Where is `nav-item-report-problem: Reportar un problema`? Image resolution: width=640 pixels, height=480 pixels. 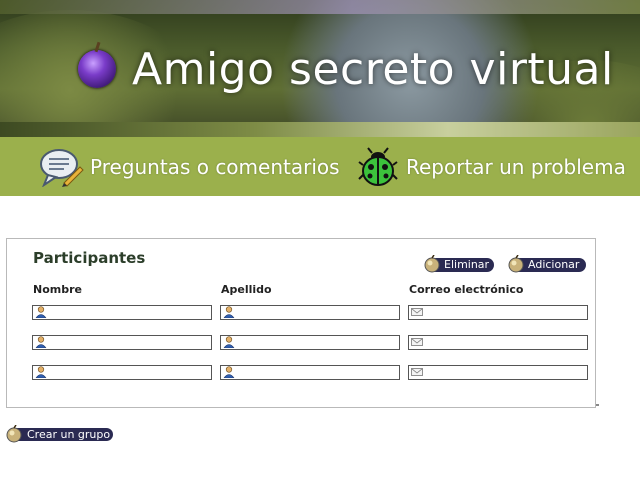
nav-item-report-problem: Reportar un problema is located at coordinates (492, 167).